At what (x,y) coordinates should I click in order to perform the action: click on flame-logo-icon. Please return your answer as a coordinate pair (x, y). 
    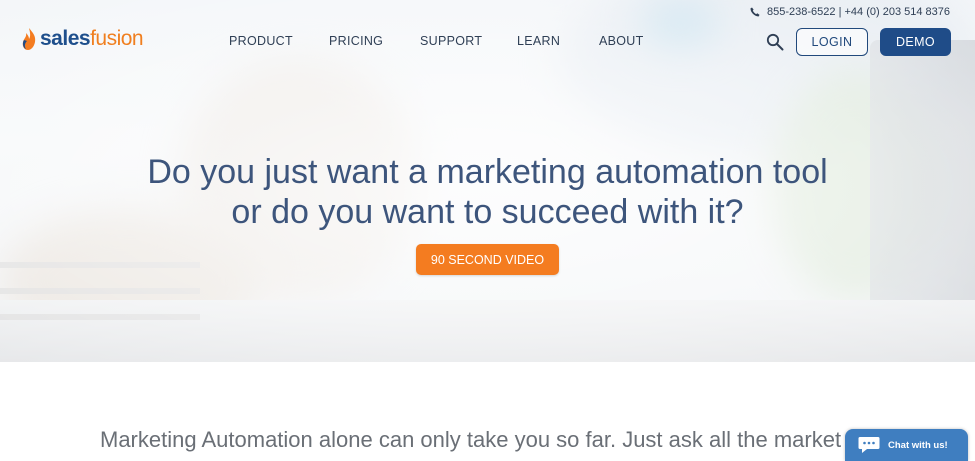
    Looking at the image, I should click on (29, 39).